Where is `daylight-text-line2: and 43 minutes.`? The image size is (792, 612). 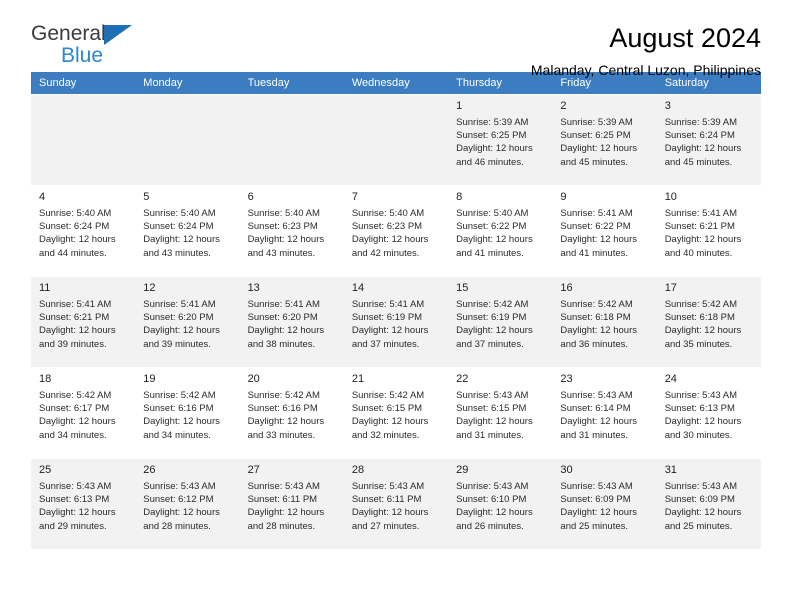 daylight-text-line2: and 43 minutes. is located at coordinates (177, 253).